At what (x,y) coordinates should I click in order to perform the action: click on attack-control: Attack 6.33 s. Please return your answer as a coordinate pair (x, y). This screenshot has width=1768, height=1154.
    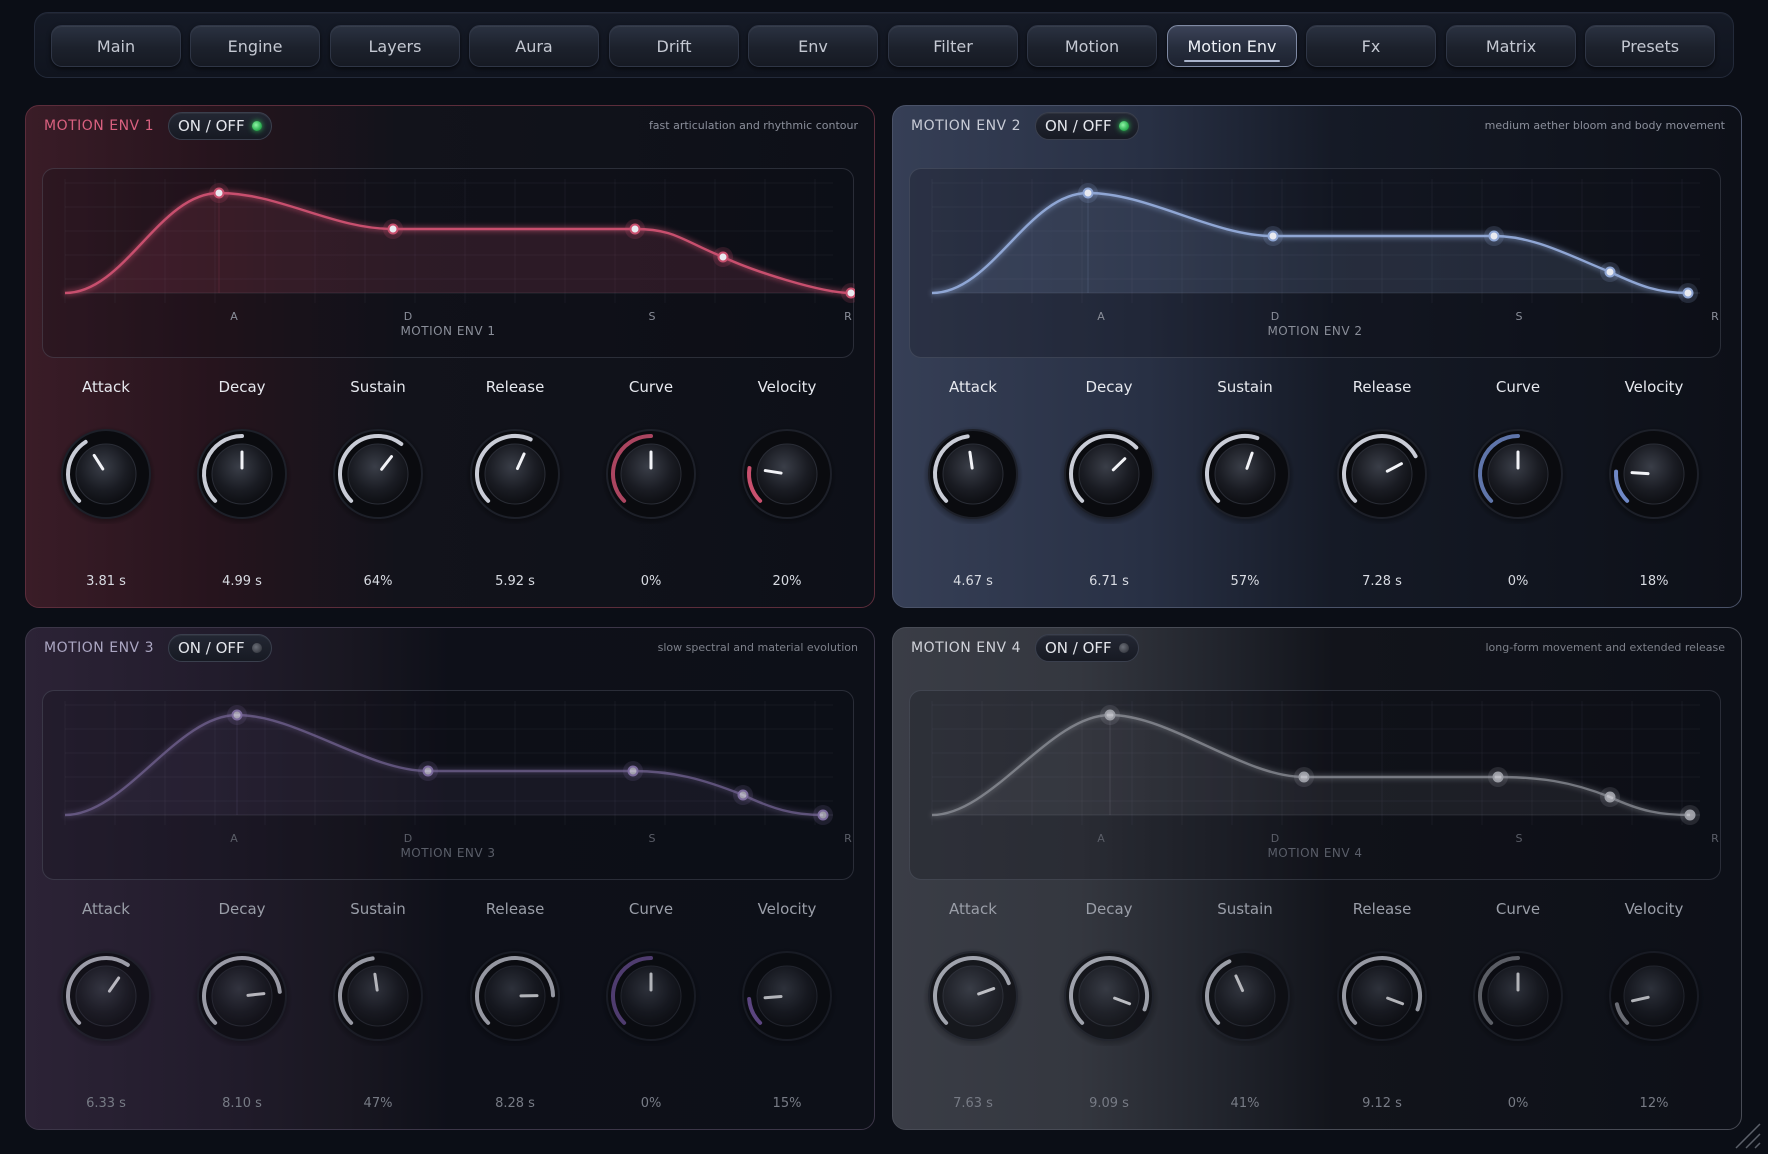
    Looking at the image, I should click on (106, 1008).